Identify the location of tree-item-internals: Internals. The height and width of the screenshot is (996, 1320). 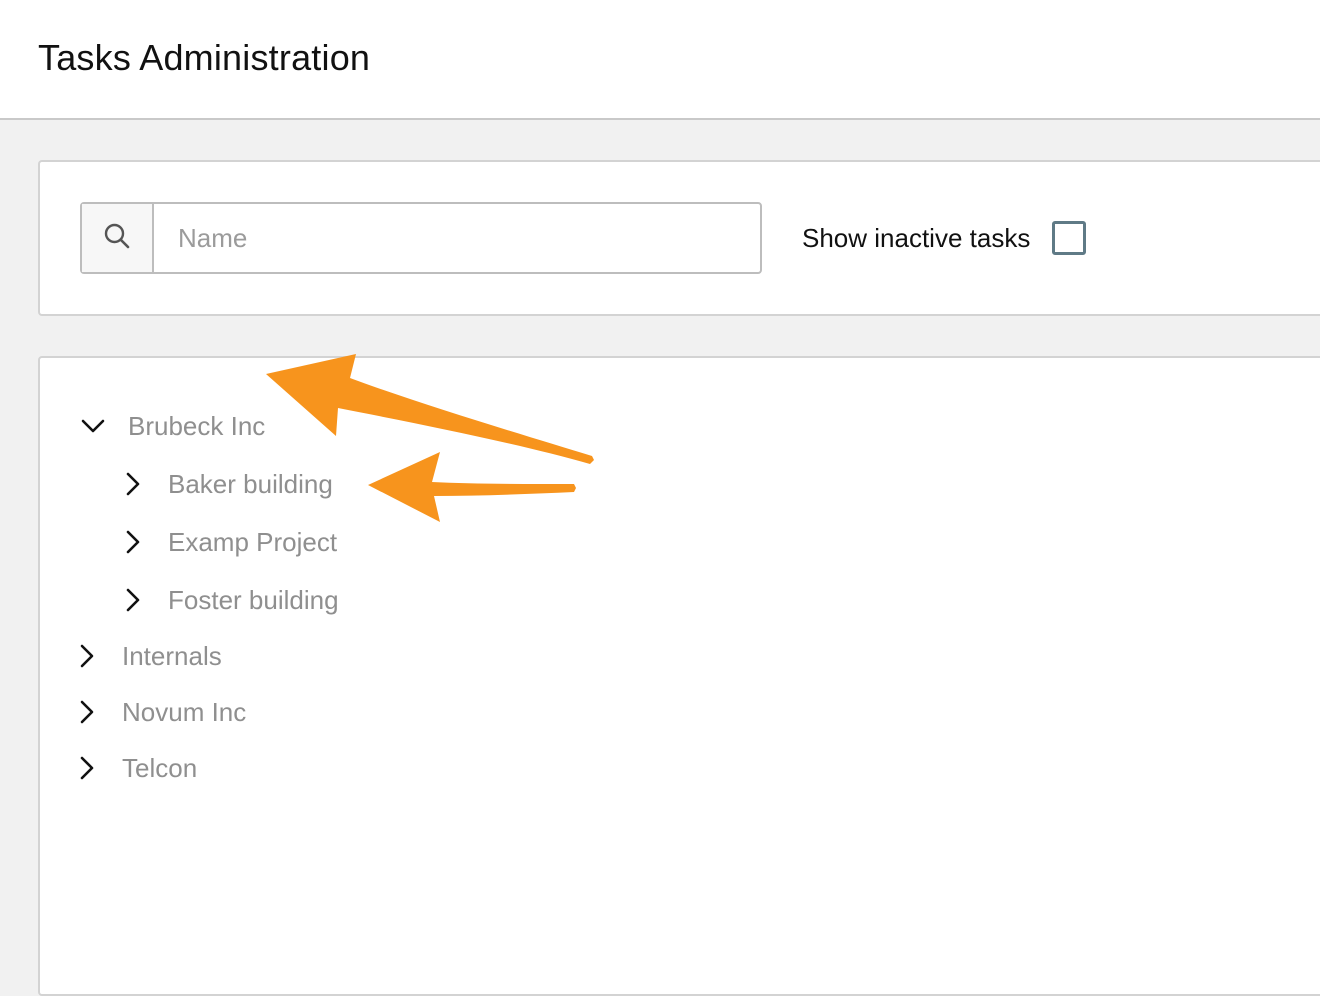
(148, 656).